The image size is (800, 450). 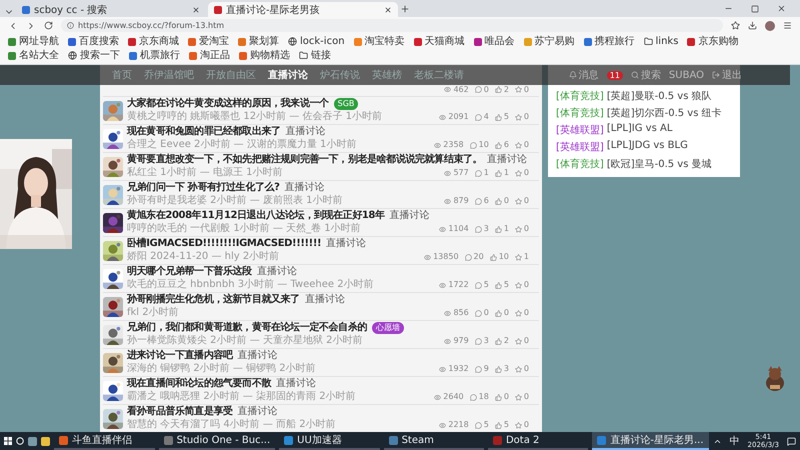 What do you see at coordinates (111, 9) in the screenshot?
I see `browser-tab: scboy cc - 搜索` at bounding box center [111, 9].